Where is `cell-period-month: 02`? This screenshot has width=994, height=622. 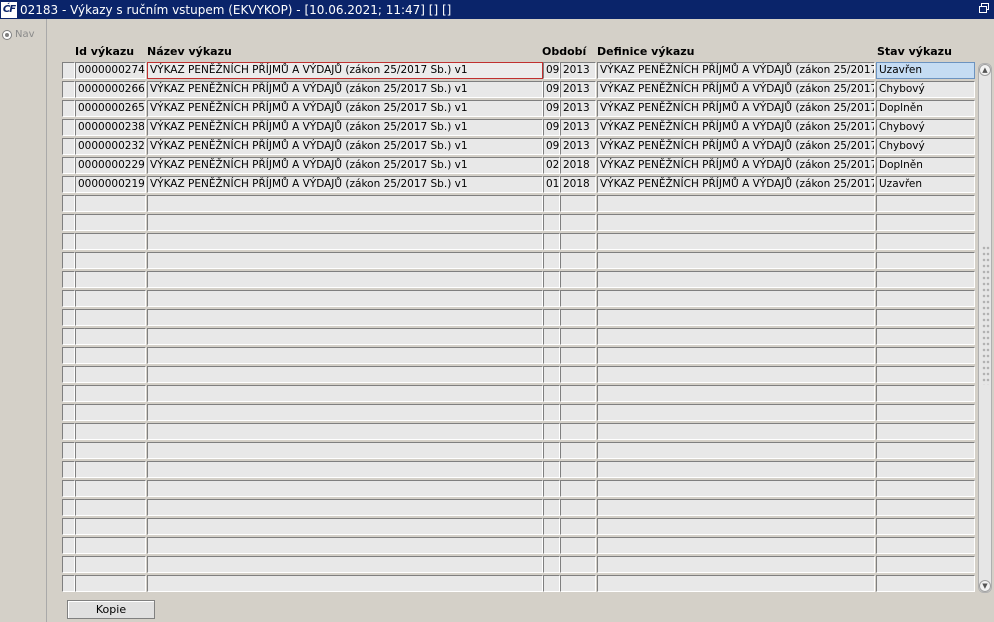 cell-period-month: 02 is located at coordinates (551, 165).